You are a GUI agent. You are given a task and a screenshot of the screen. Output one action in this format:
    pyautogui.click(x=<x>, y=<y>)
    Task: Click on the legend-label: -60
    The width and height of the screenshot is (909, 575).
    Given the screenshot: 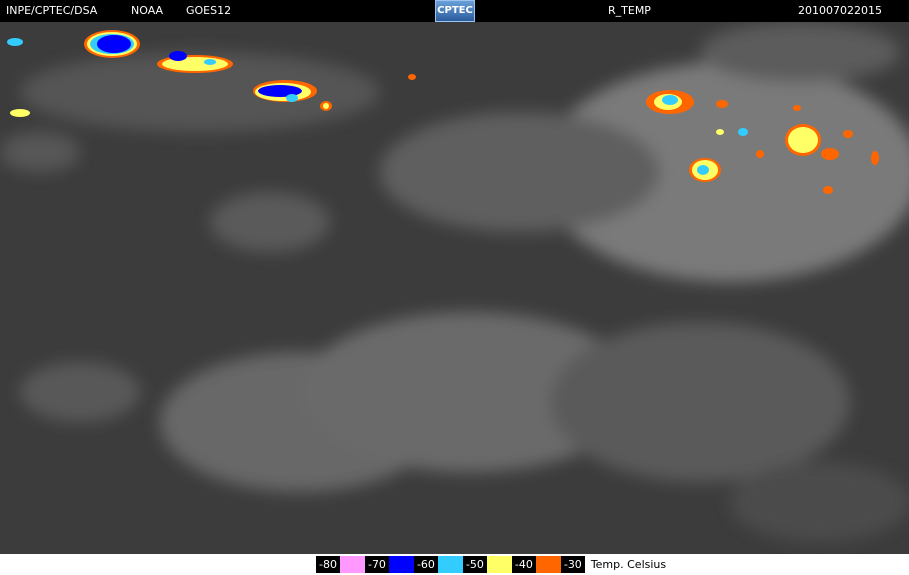 What is the action you would take?
    pyautogui.click(x=425, y=564)
    